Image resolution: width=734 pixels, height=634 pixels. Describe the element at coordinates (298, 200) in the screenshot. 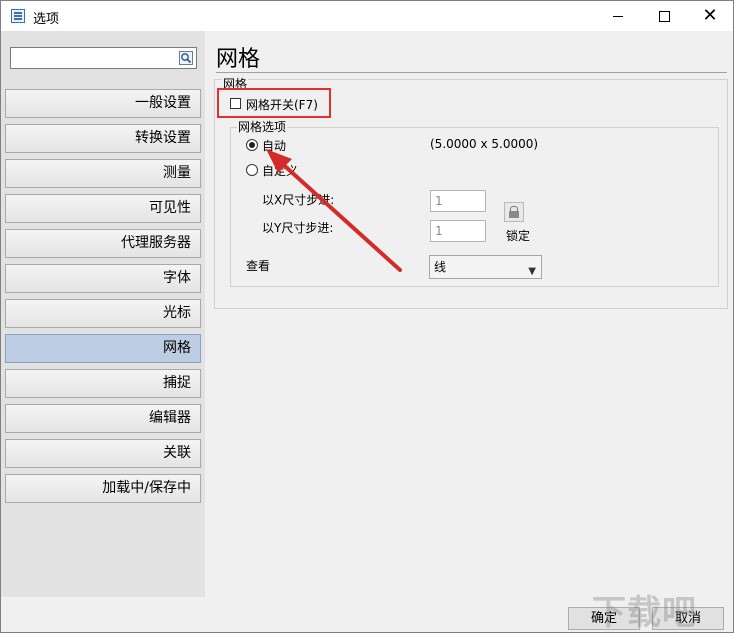

I see `x-step-label: 以X尺寸步进:` at that location.